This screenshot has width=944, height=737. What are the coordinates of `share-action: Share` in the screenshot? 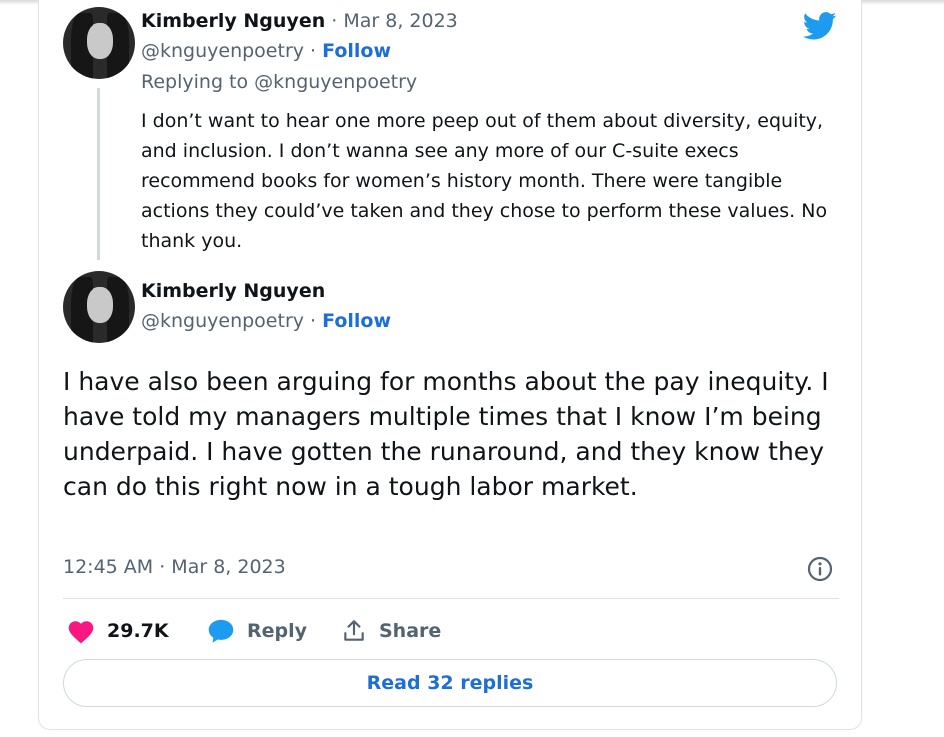 It's located at (391, 631).